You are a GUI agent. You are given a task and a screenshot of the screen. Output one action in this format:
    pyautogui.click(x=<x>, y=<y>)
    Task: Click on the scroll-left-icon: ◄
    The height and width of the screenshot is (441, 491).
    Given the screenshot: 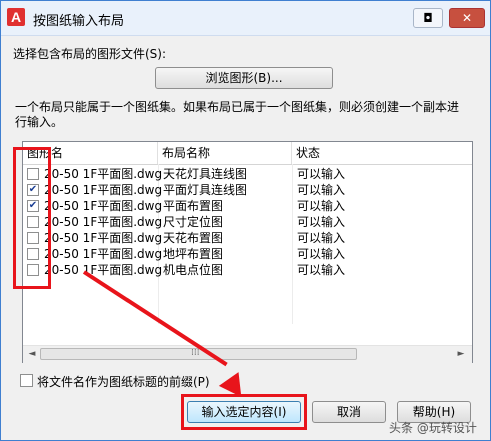 What is the action you would take?
    pyautogui.click(x=32, y=354)
    